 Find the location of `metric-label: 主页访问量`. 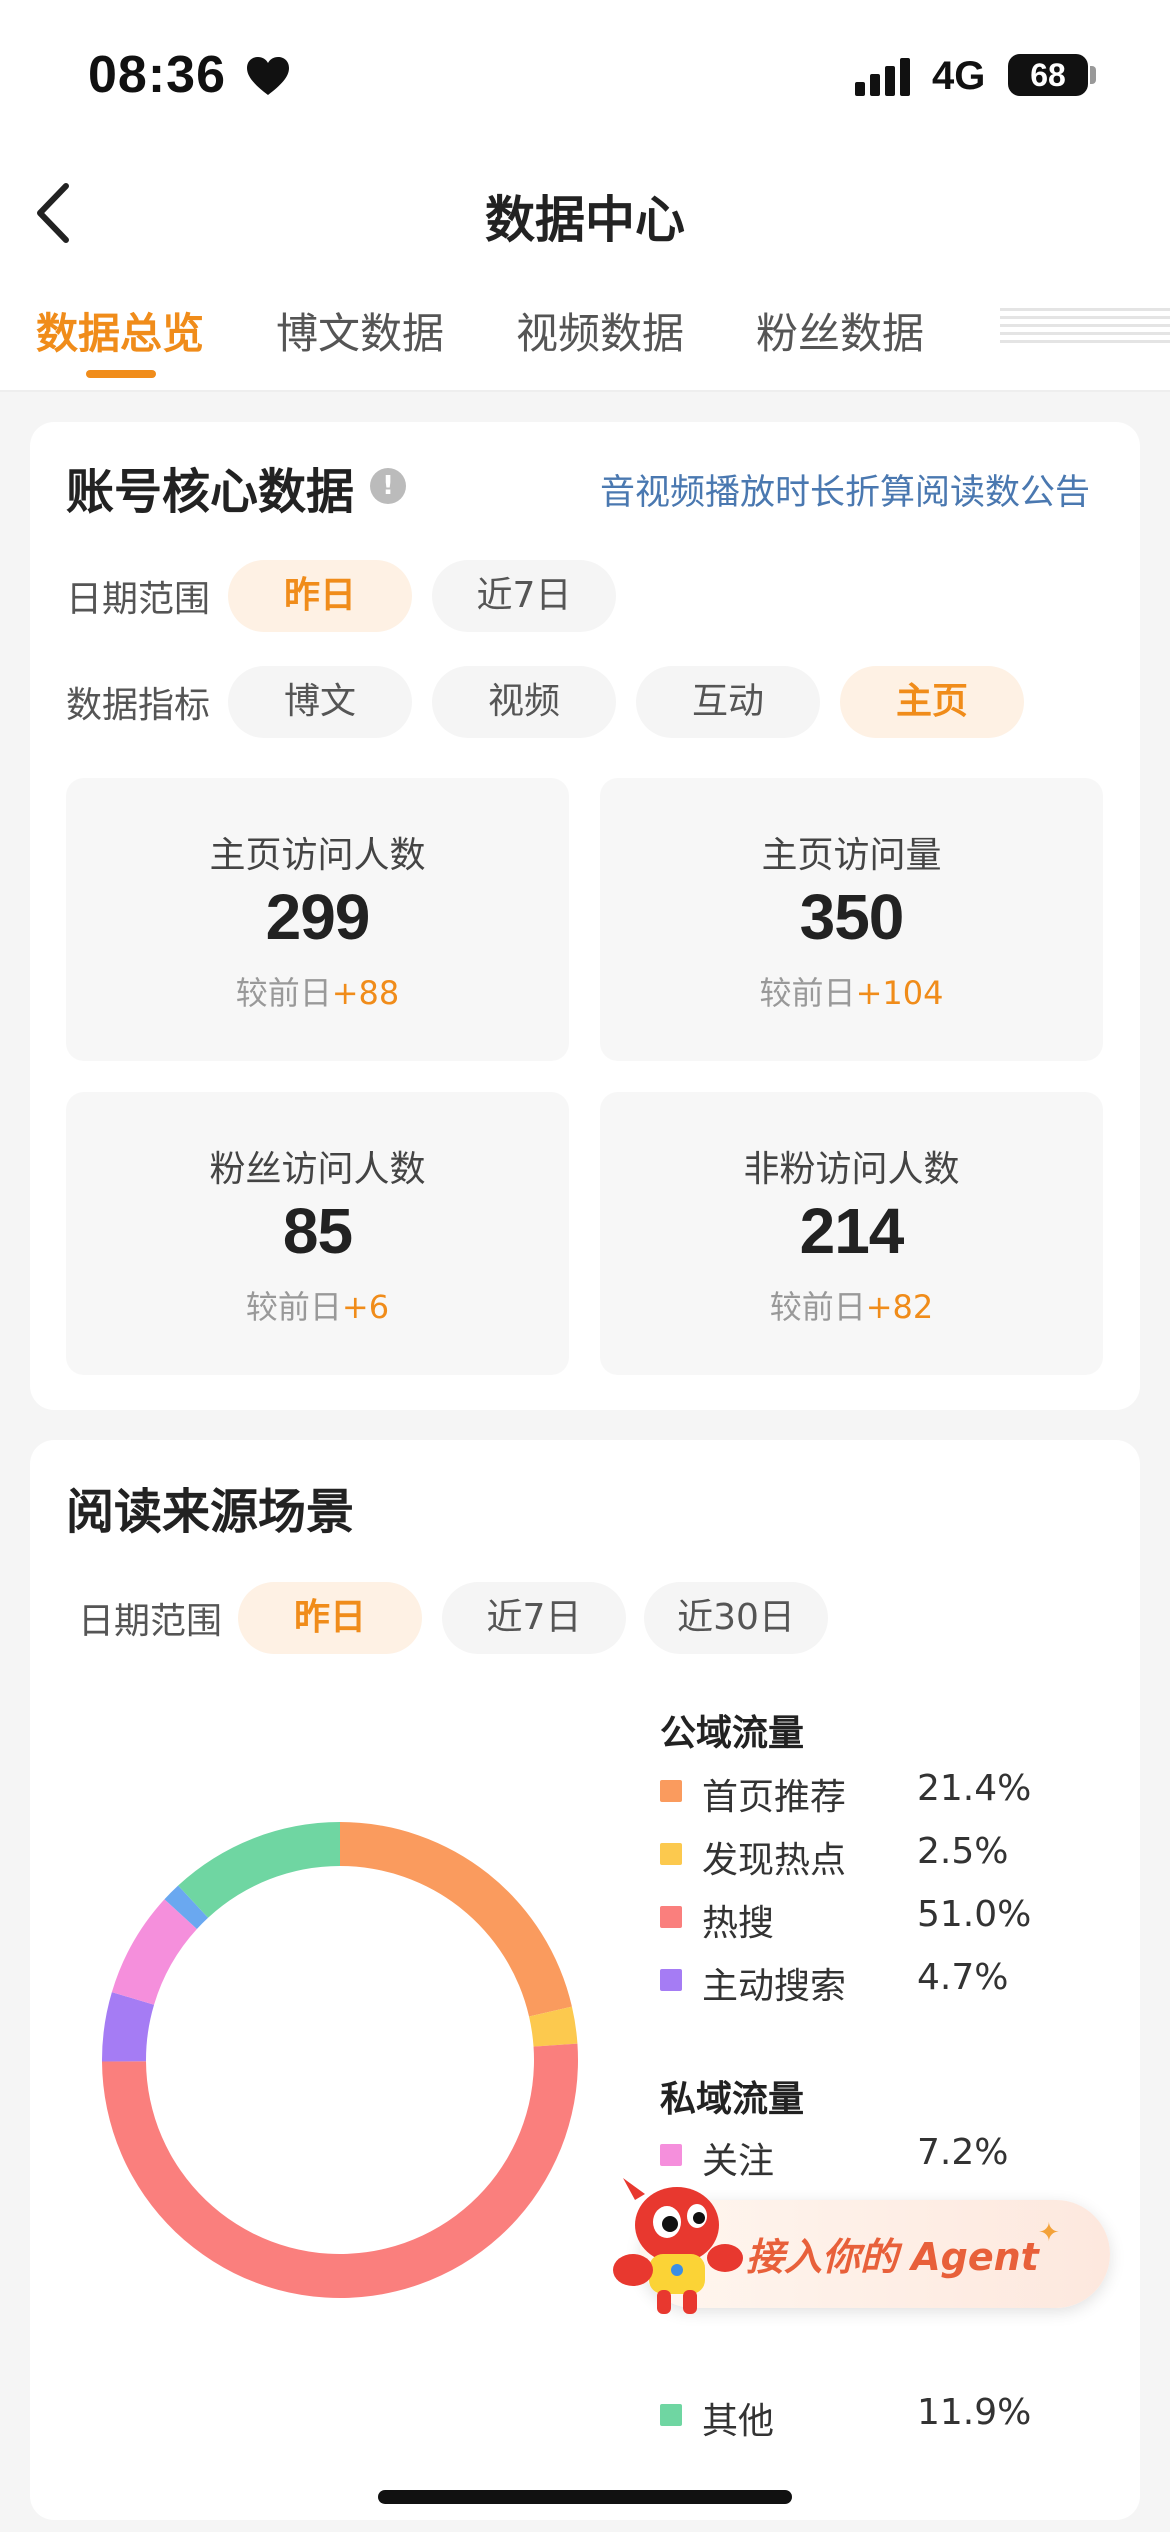

metric-label: 主页访问量 is located at coordinates (851, 855).